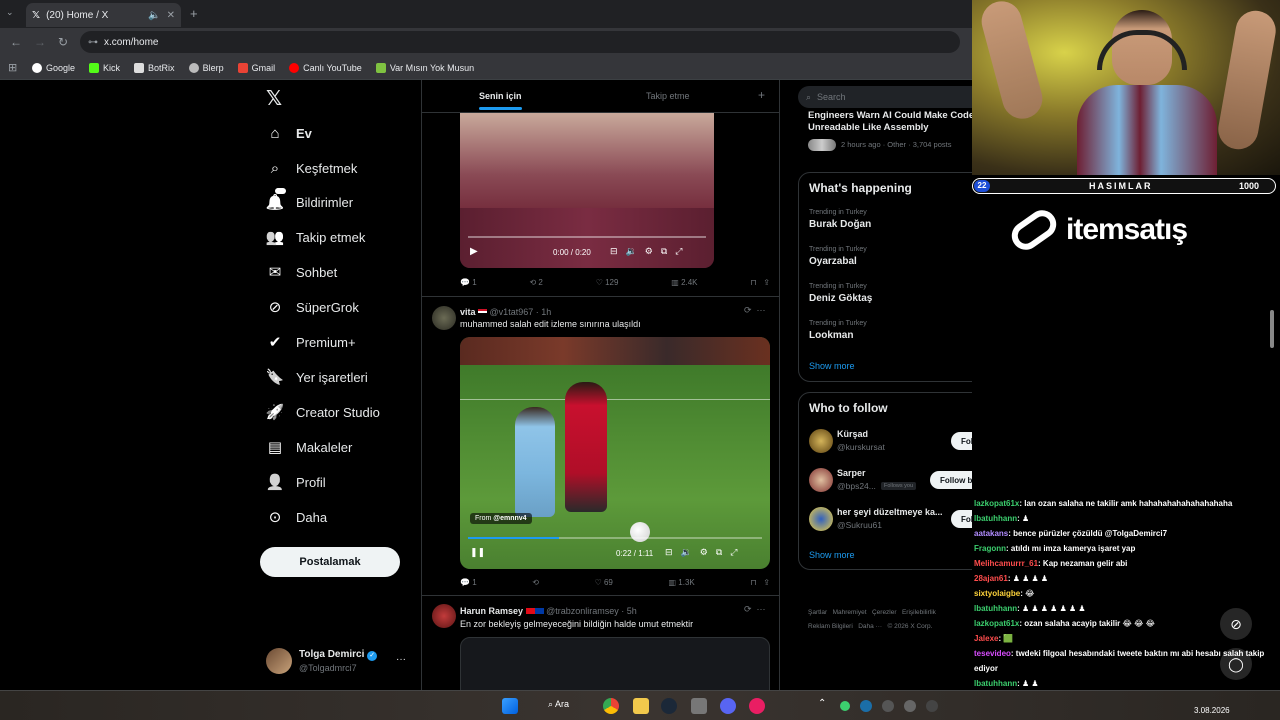 The image size is (1280, 720). Describe the element at coordinates (296, 517) in the screenshot. I see `nav-item: ⊙ Daha` at that location.